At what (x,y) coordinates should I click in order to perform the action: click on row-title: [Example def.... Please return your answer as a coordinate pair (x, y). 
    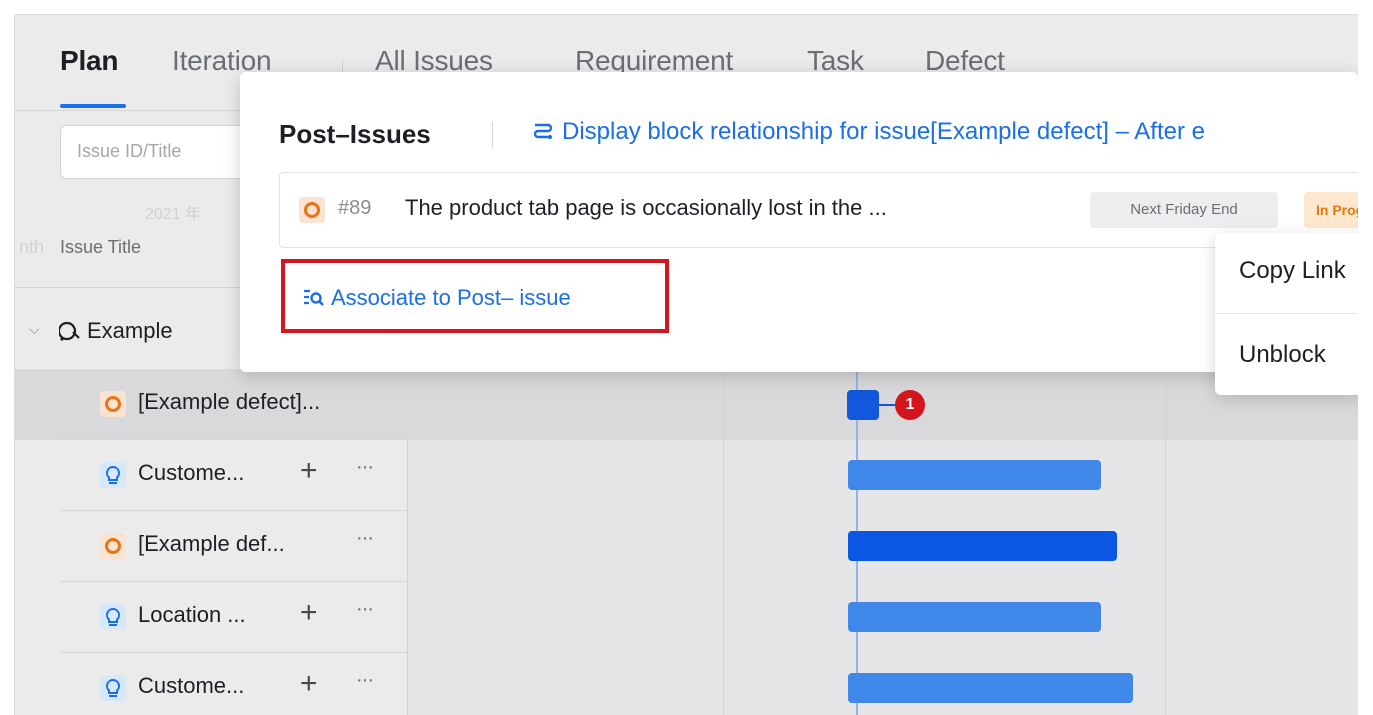
    Looking at the image, I should click on (211, 544).